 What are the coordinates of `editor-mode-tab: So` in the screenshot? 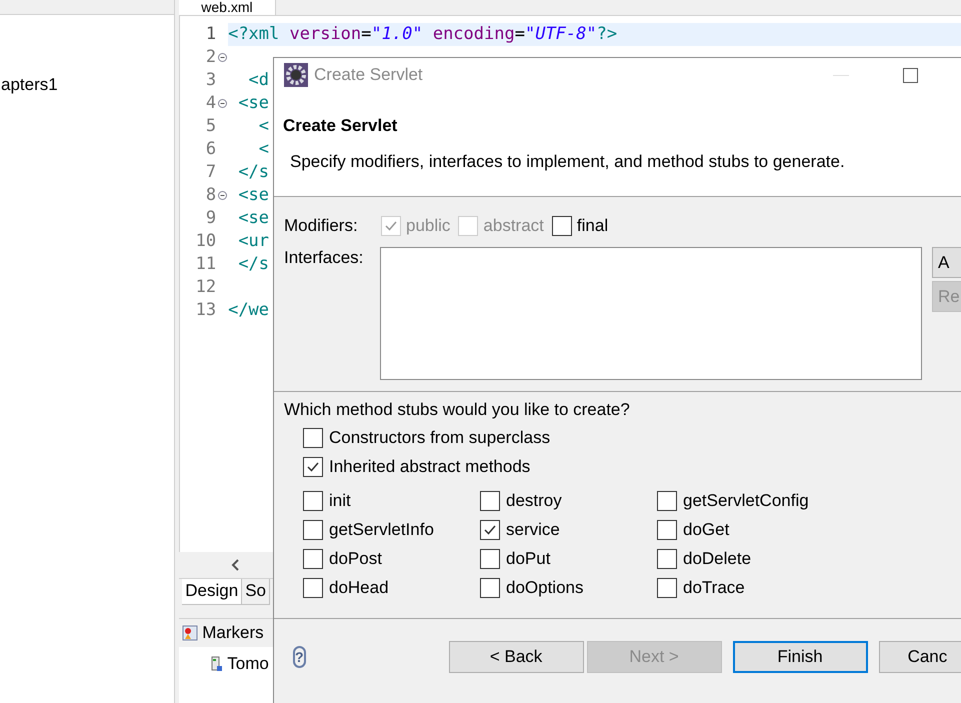 It's located at (256, 592).